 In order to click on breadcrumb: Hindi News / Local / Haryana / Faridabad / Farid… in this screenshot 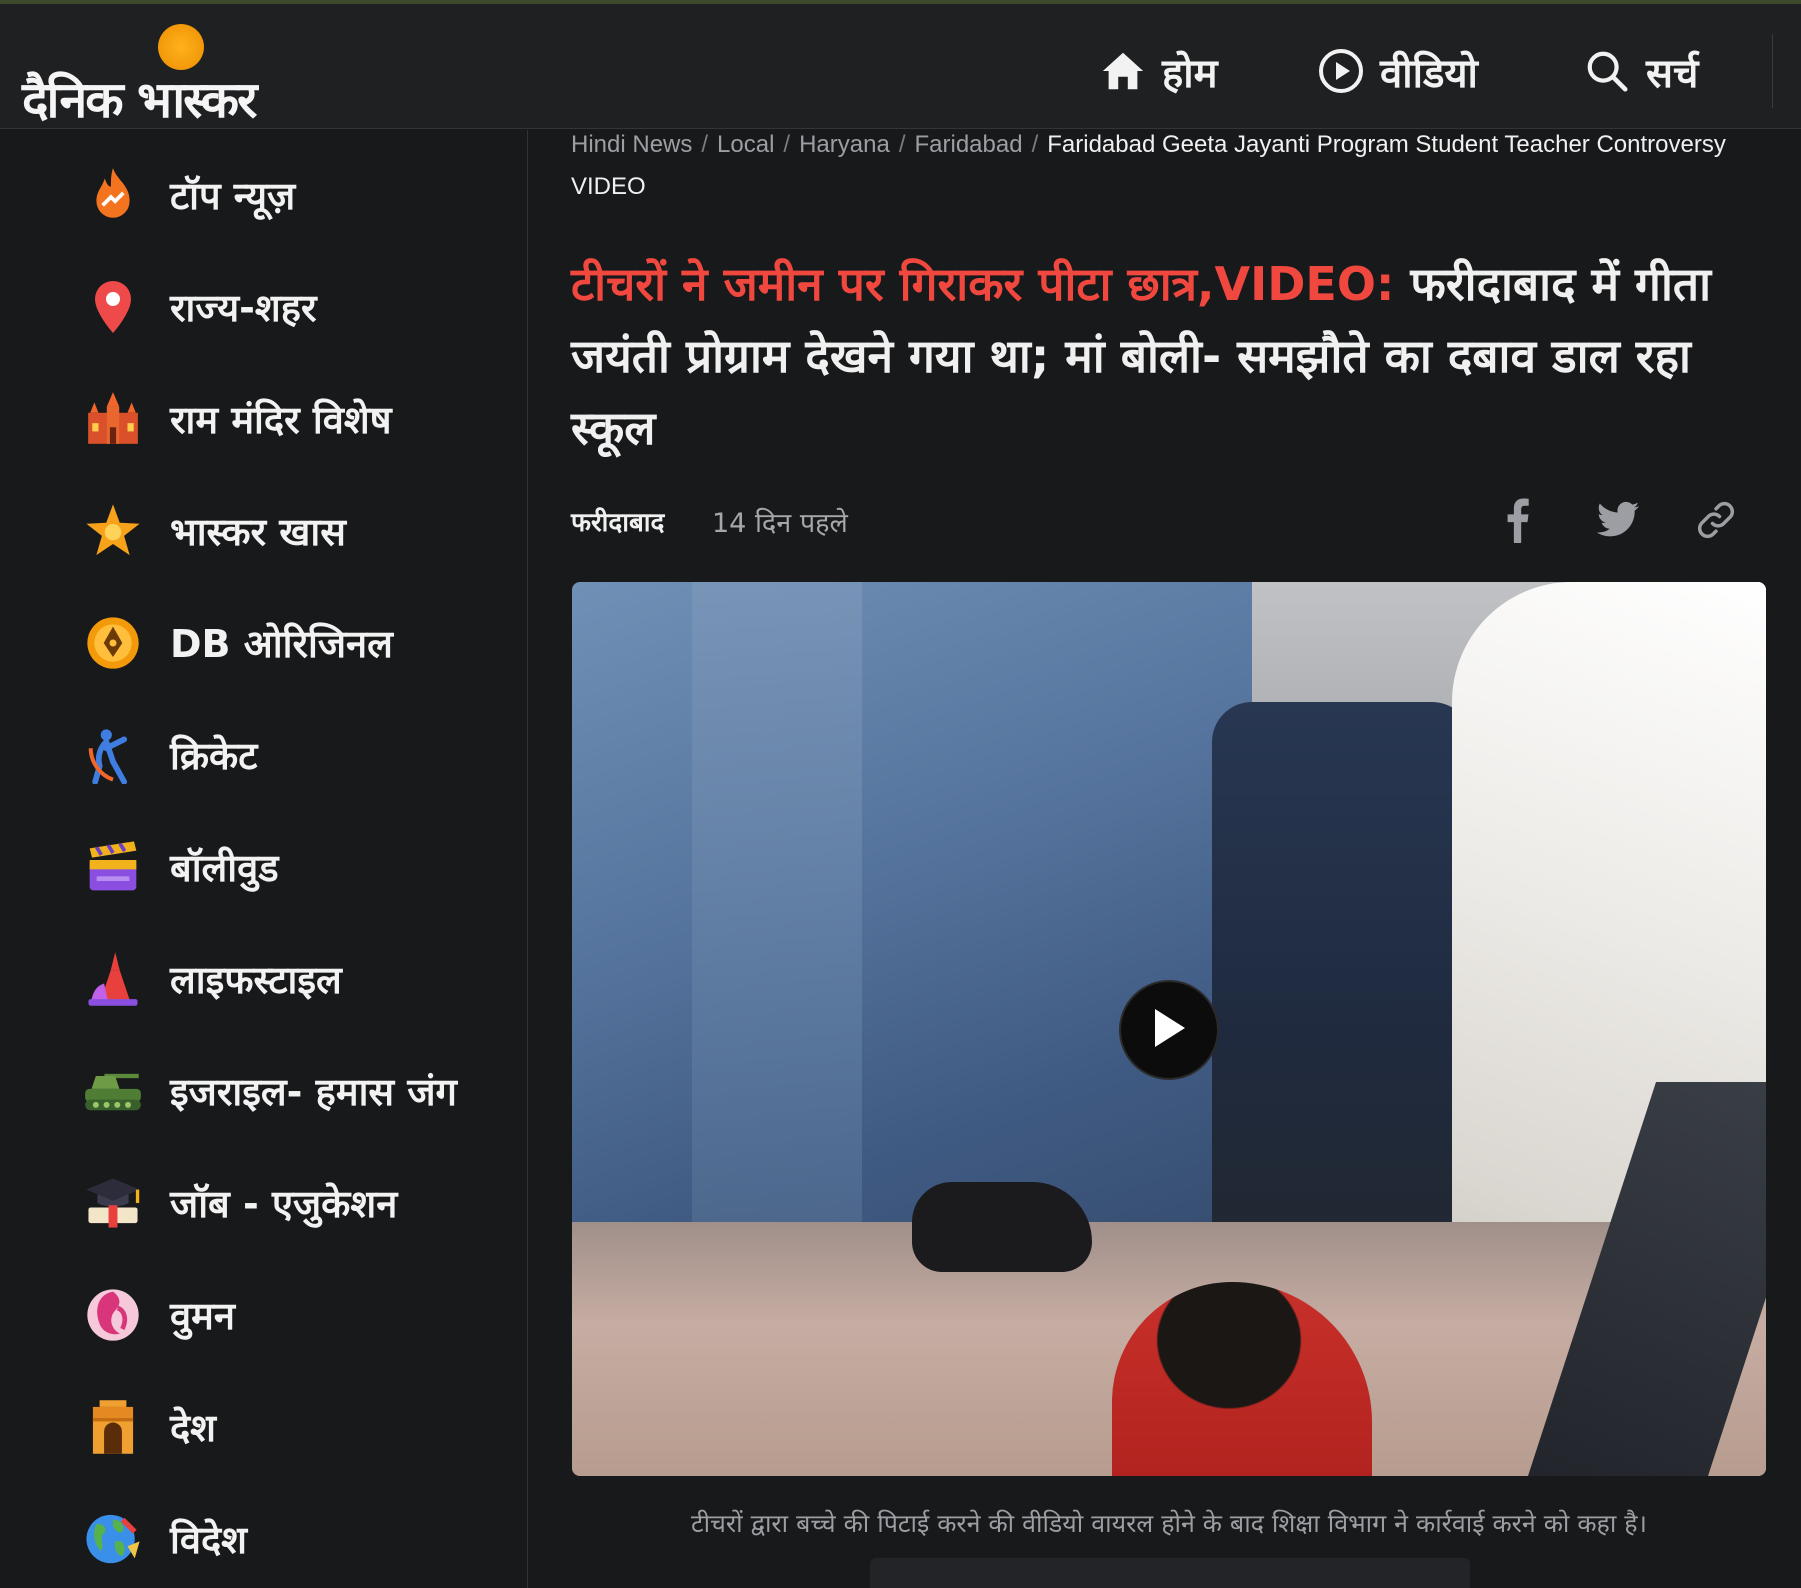, I will do `click(1171, 166)`.